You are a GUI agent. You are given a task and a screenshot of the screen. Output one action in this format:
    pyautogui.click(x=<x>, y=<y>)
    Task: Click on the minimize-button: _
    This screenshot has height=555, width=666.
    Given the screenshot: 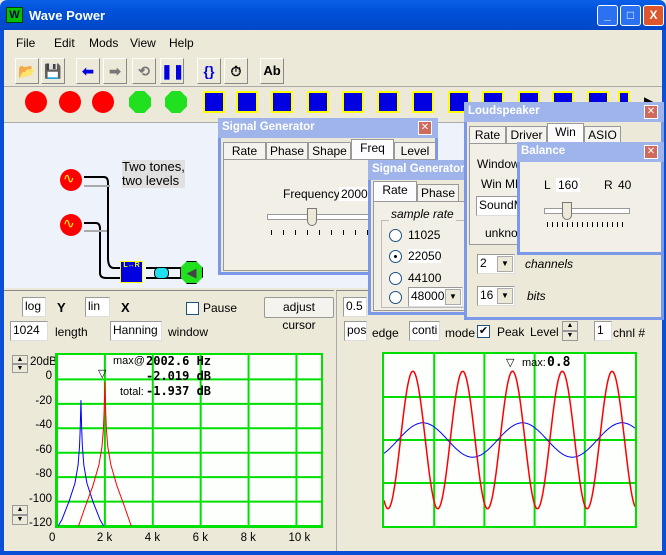 What is the action you would take?
    pyautogui.click(x=607, y=15)
    